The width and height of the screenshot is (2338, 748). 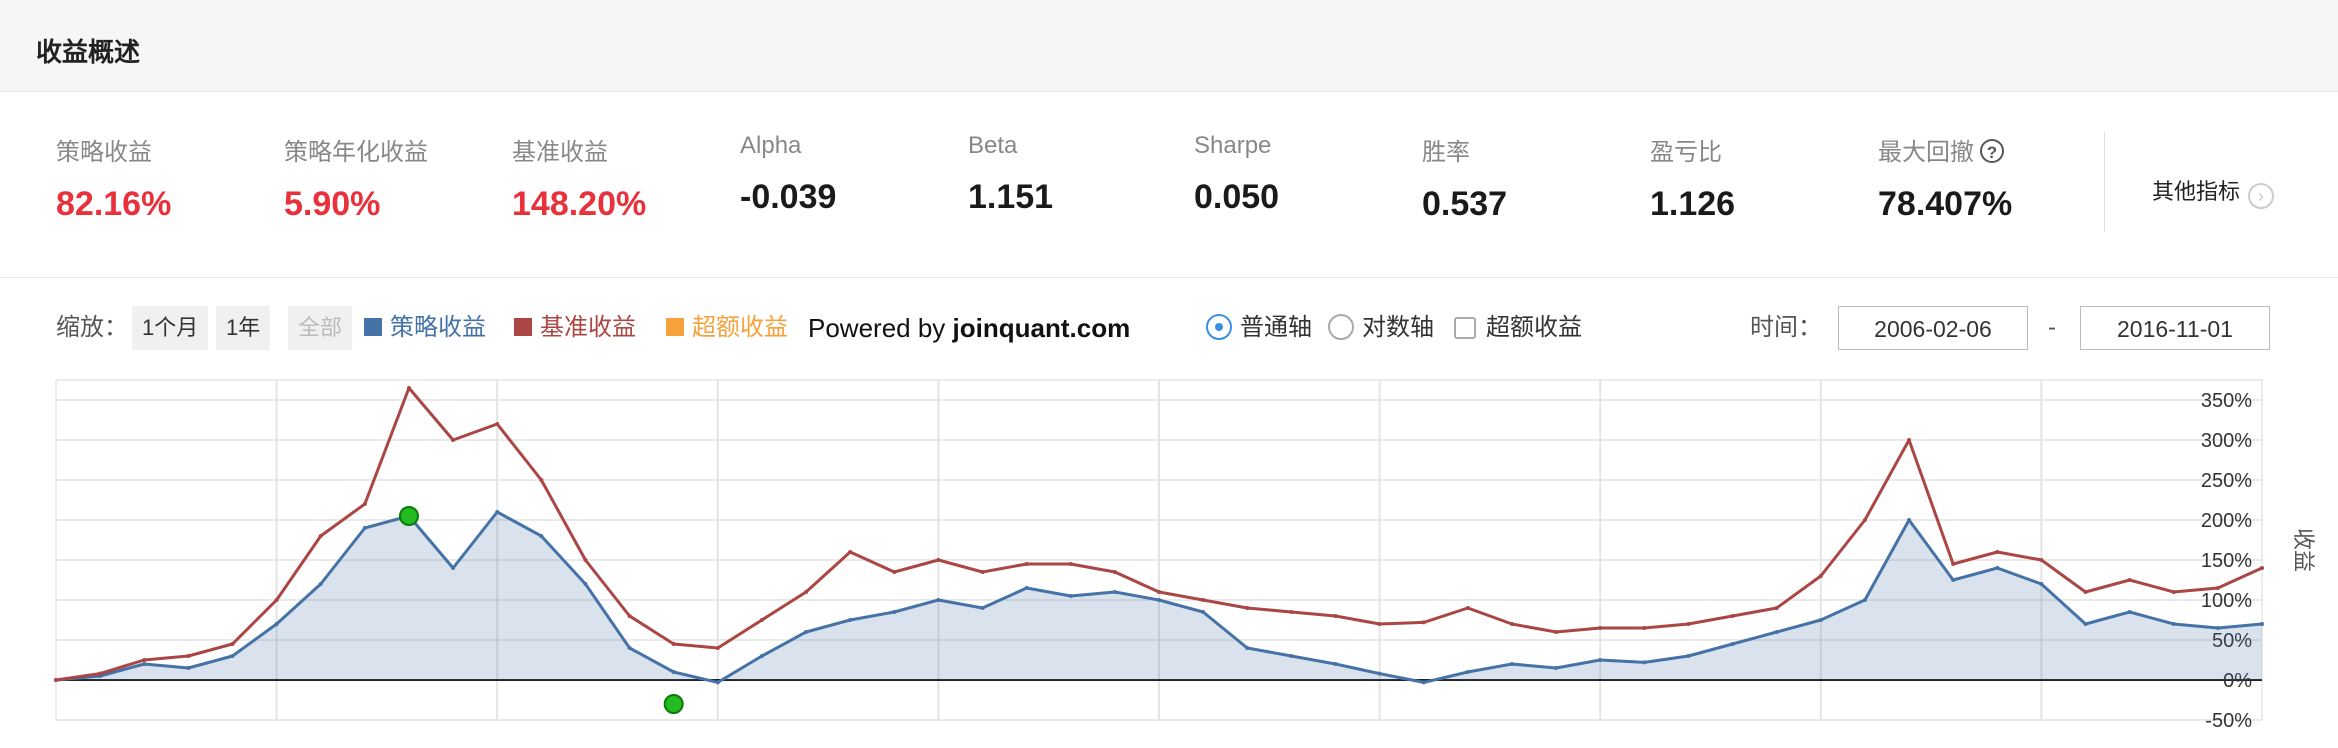 I want to click on metric-win-rate: 胜率 0.537, so click(x=1464, y=178).